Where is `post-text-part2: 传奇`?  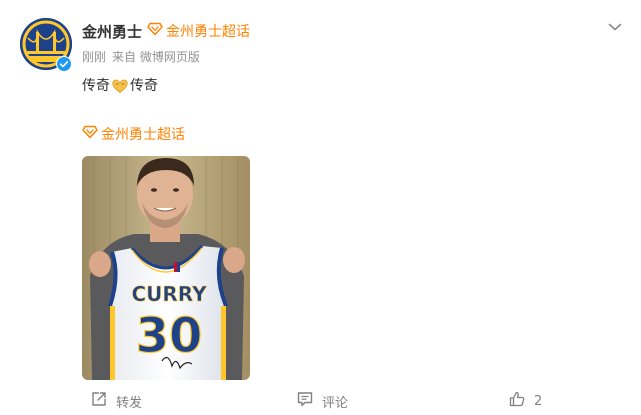
post-text-part2: 传奇 is located at coordinates (144, 86).